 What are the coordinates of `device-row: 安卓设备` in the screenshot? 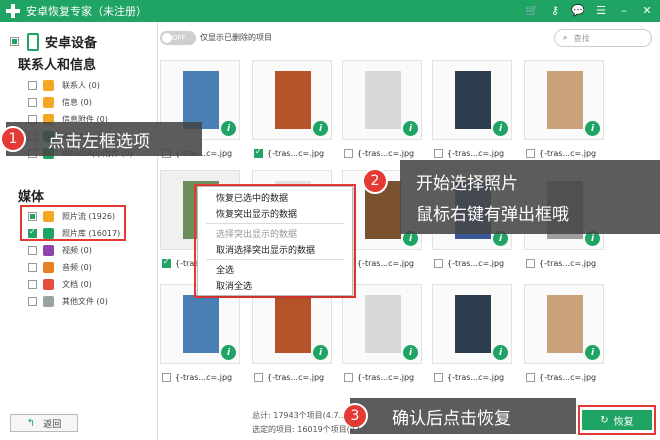 It's located at (53, 41).